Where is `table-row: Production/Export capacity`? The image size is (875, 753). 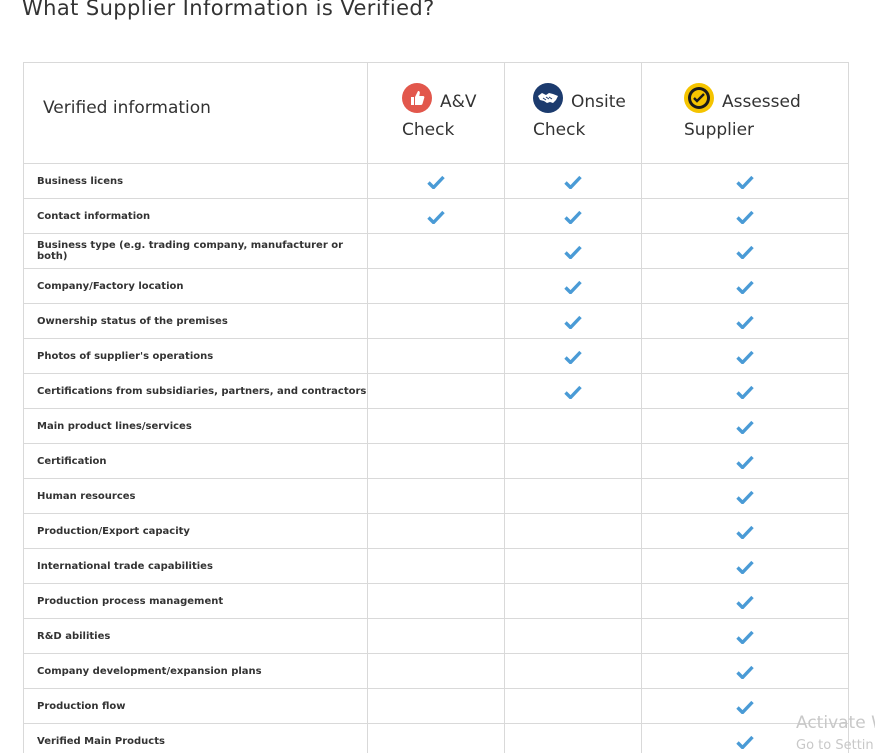
table-row: Production/Export capacity is located at coordinates (436, 531).